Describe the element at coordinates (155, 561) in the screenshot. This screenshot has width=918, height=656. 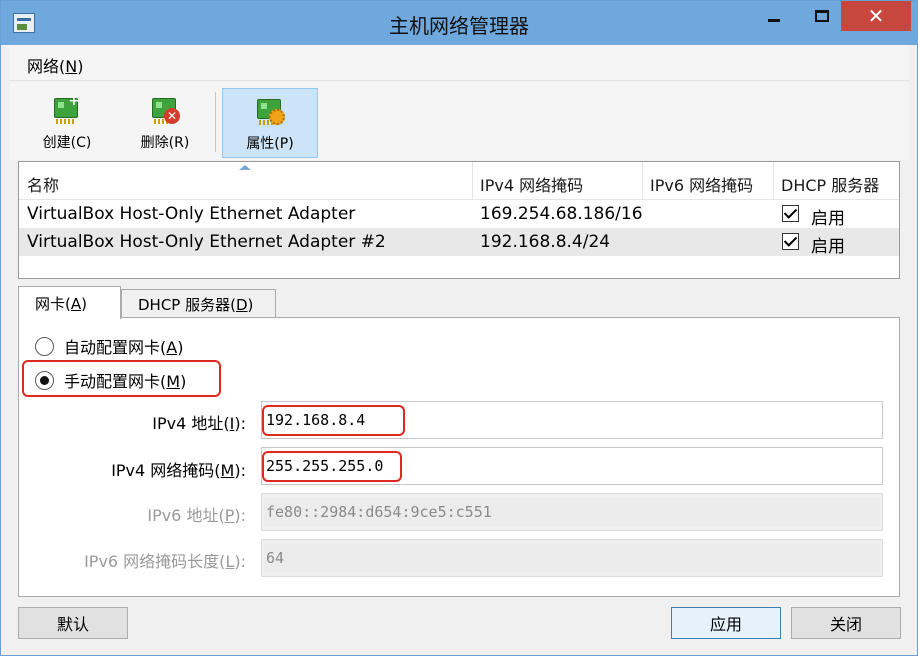
I see `ipv6-prefix-length-prefix: IPv6 网络掩码长度(` at that location.